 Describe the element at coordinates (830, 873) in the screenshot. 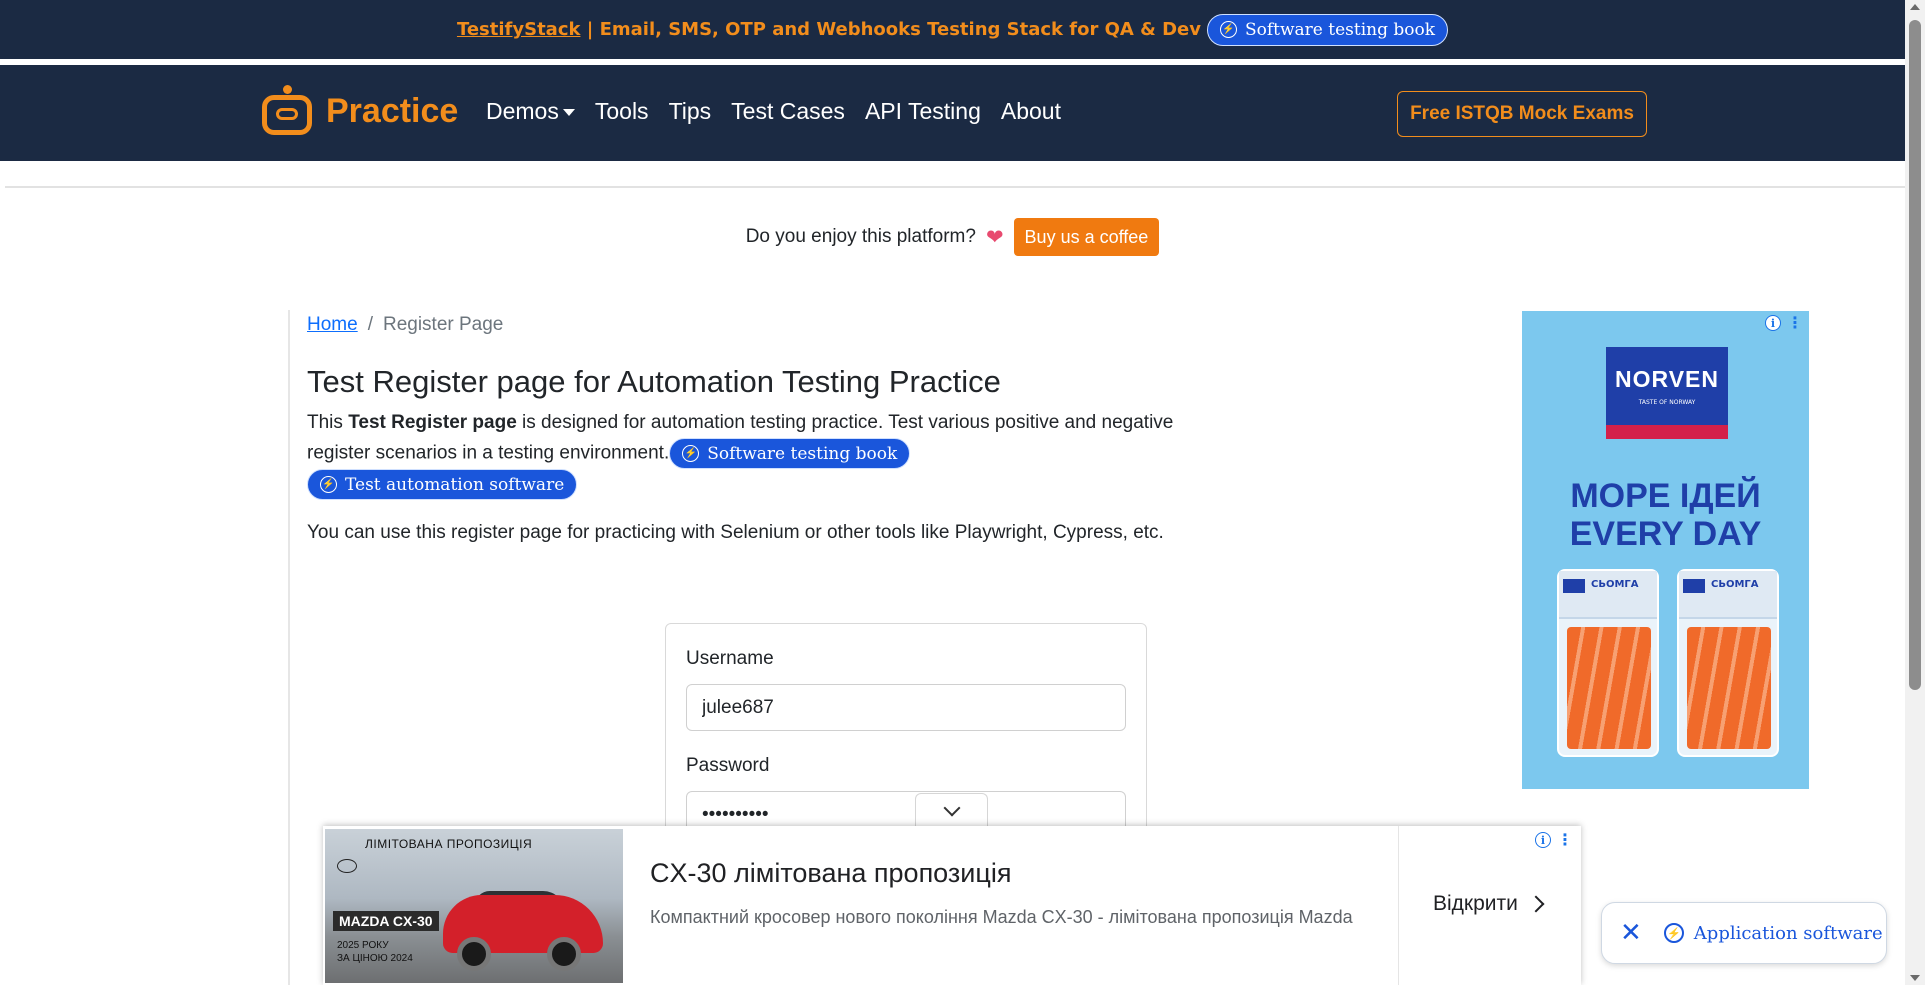

I see `ad-title: CX-30 лімітована пропозиція` at that location.